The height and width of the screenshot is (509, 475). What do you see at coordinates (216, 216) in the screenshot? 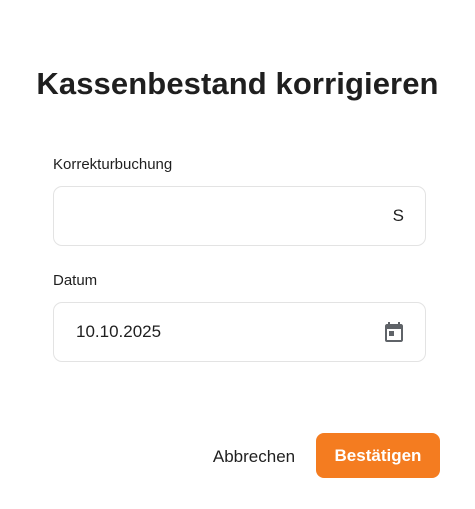
I see `korrektur-input` at bounding box center [216, 216].